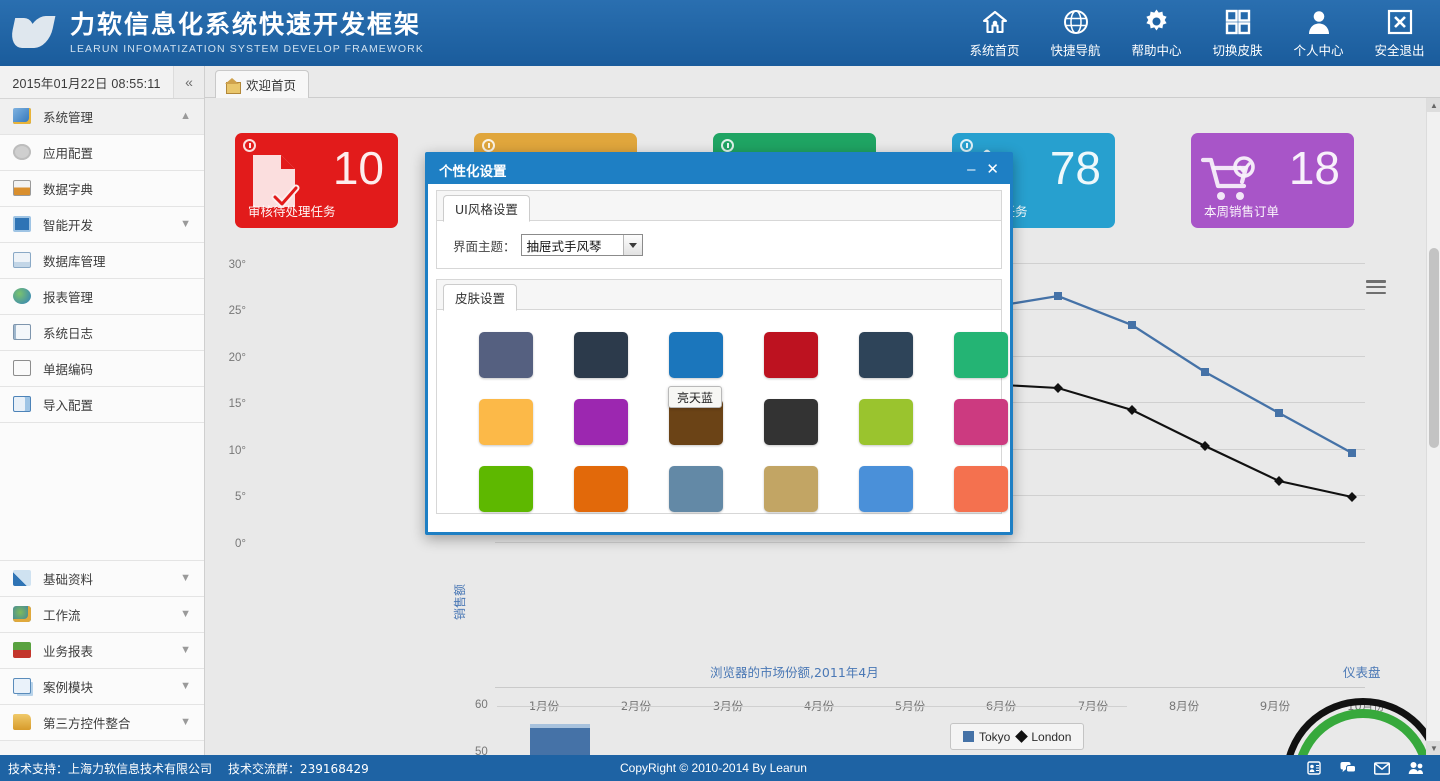  Describe the element at coordinates (102, 333) in the screenshot. I see `sidebar-item-system-log: 系统日志` at that location.